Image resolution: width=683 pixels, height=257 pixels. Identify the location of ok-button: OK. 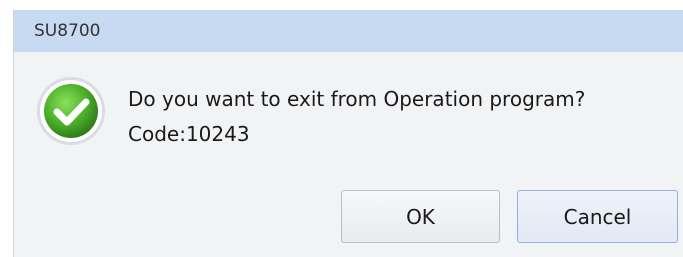
(420, 216).